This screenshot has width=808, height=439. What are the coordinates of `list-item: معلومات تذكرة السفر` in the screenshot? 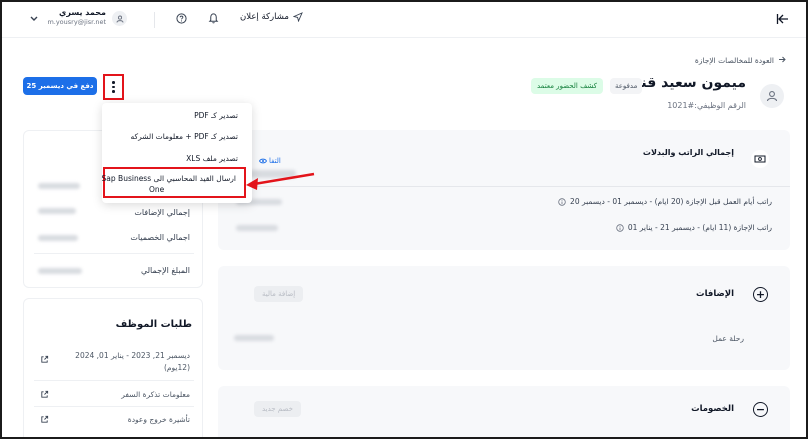 It's located at (114, 395).